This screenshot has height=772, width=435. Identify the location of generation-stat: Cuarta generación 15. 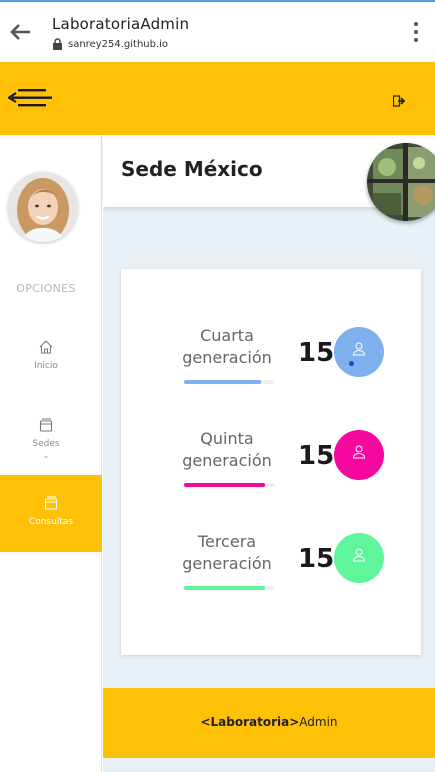
(271, 365).